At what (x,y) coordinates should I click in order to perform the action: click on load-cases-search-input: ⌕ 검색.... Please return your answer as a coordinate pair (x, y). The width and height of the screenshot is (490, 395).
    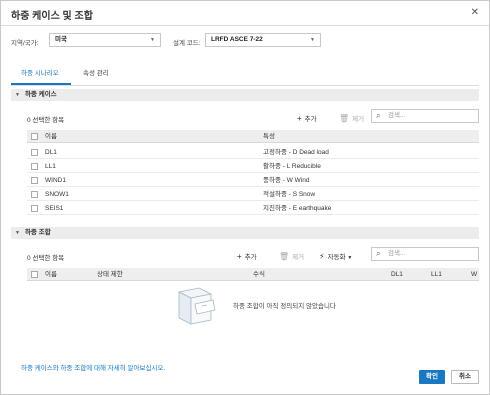
    Looking at the image, I should click on (425, 116).